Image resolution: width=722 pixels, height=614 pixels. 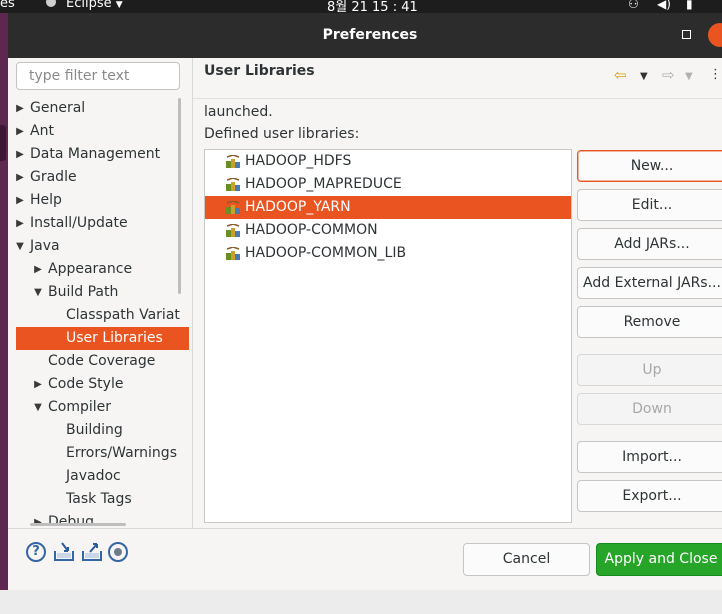 I want to click on apply-and-close-button: Apply and Close, so click(x=659, y=559).